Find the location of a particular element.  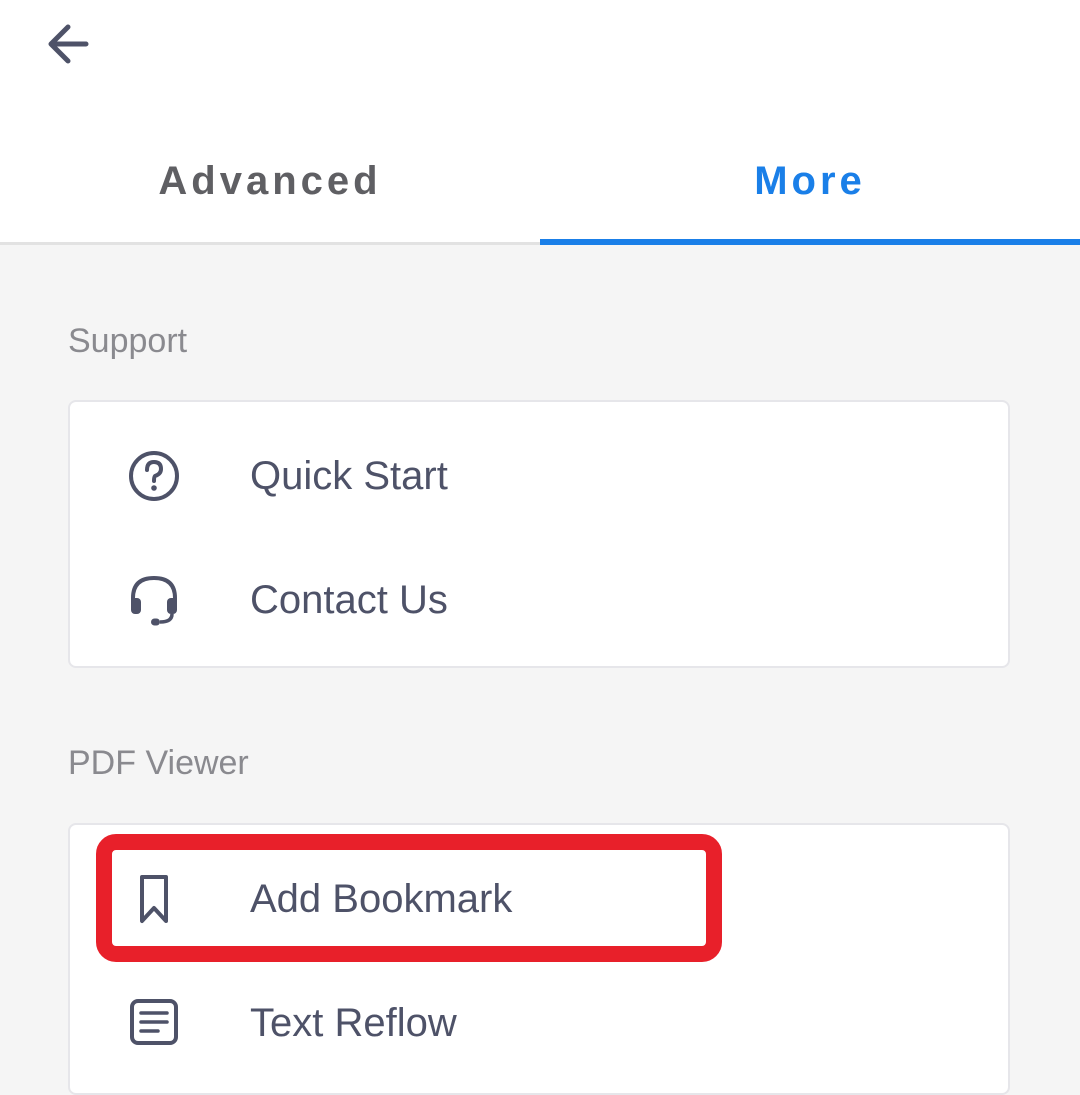

back-button is located at coordinates (68, 46).